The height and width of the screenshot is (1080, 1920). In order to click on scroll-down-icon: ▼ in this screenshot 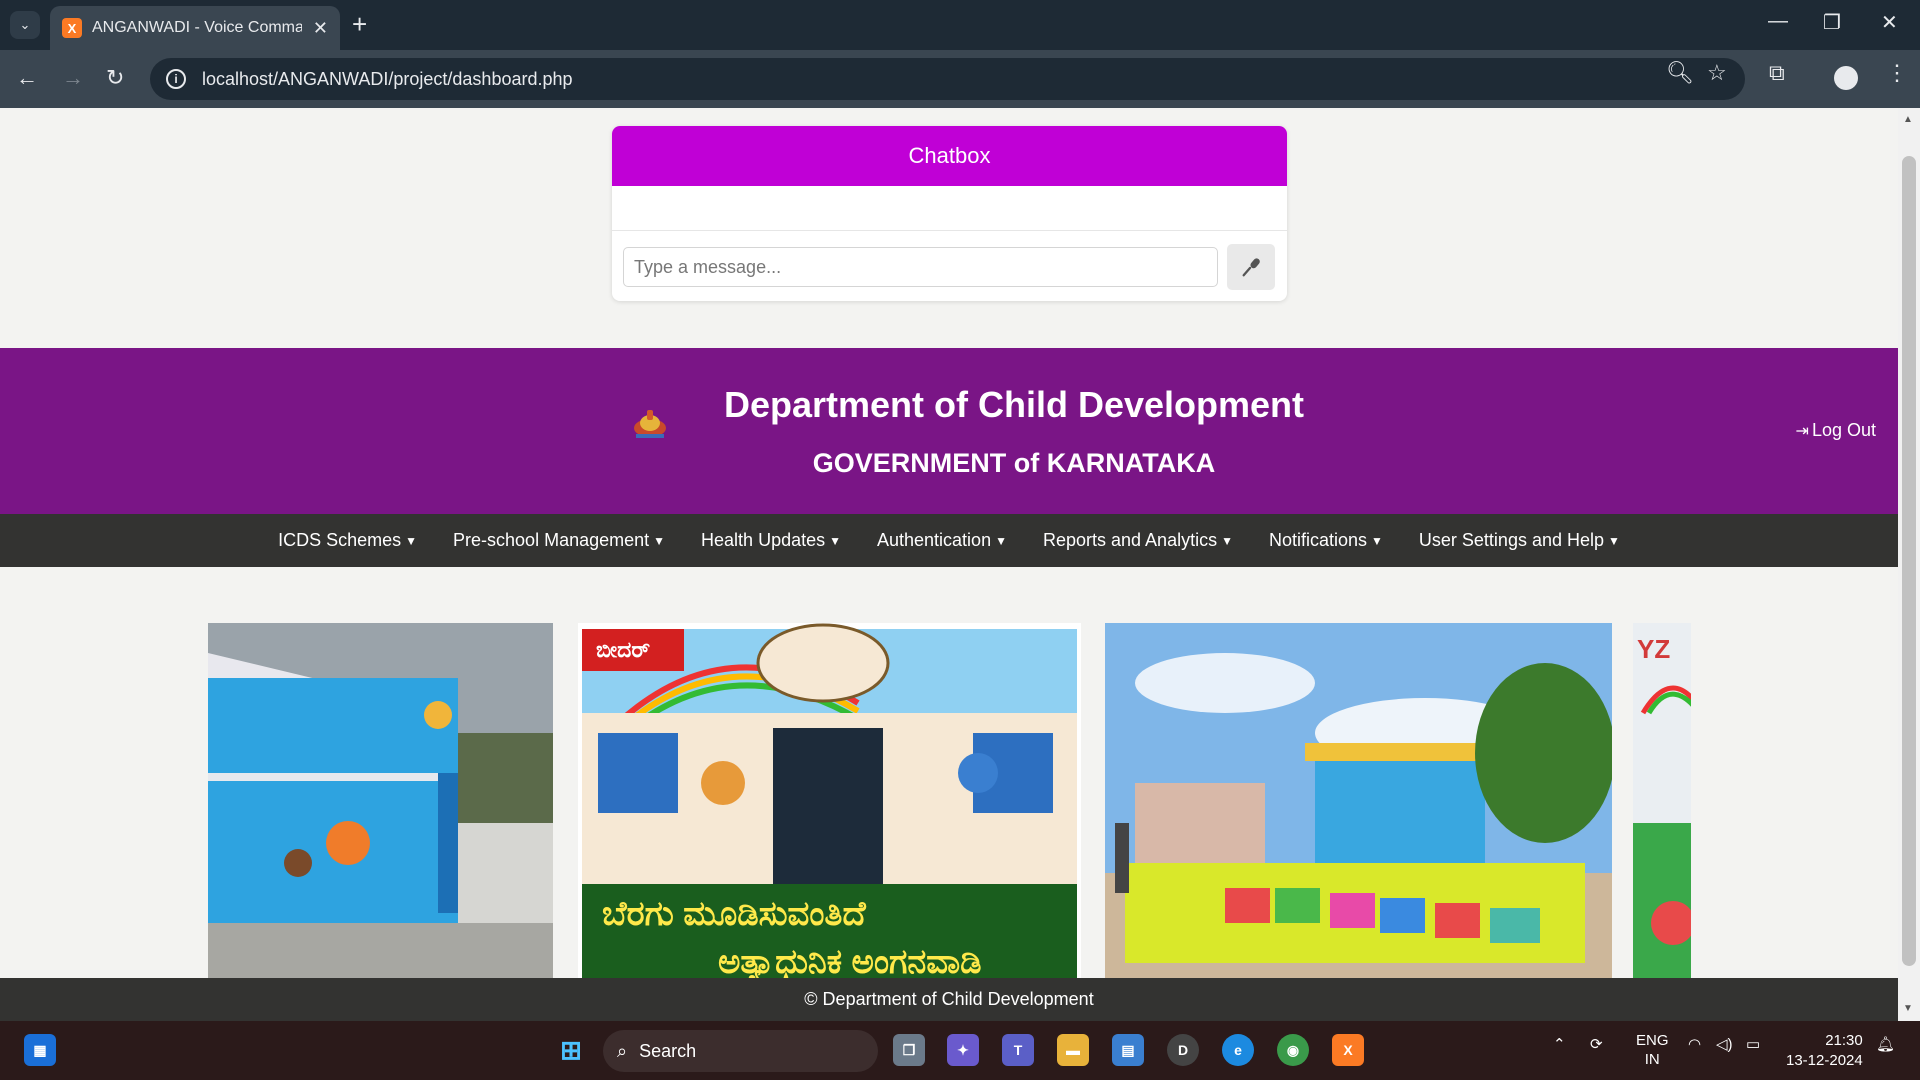, I will do `click(1908, 1008)`.